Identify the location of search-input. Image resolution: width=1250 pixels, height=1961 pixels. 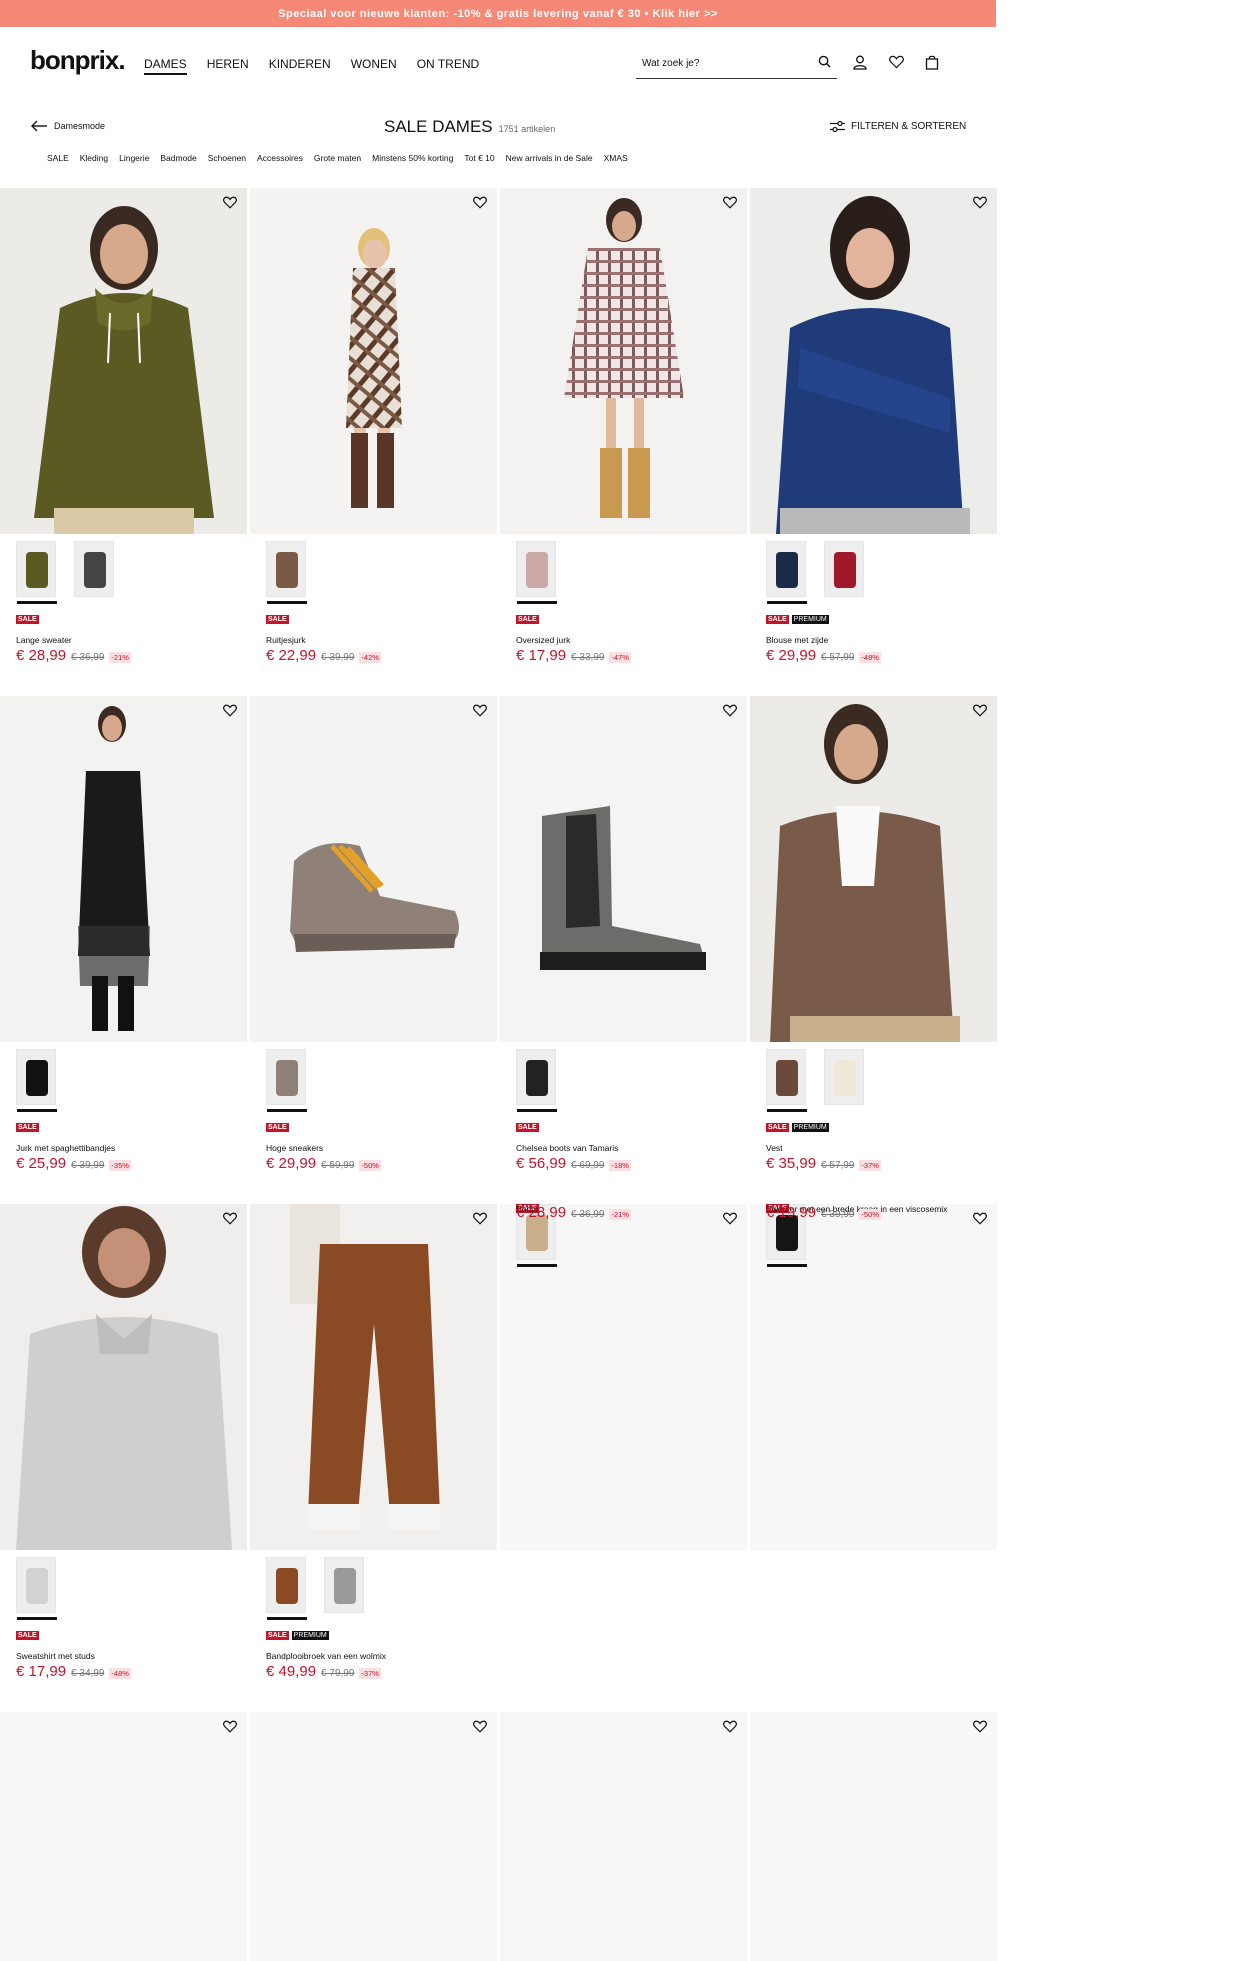
(717, 63).